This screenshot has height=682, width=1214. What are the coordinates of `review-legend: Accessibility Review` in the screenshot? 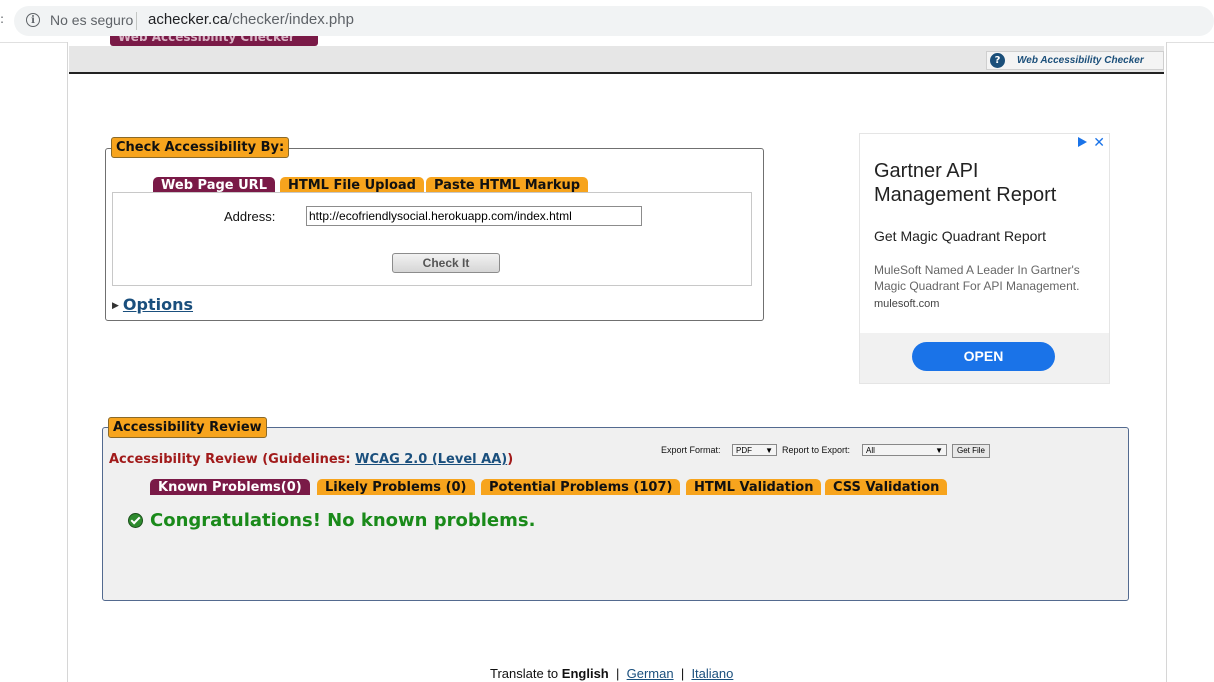 It's located at (187, 427).